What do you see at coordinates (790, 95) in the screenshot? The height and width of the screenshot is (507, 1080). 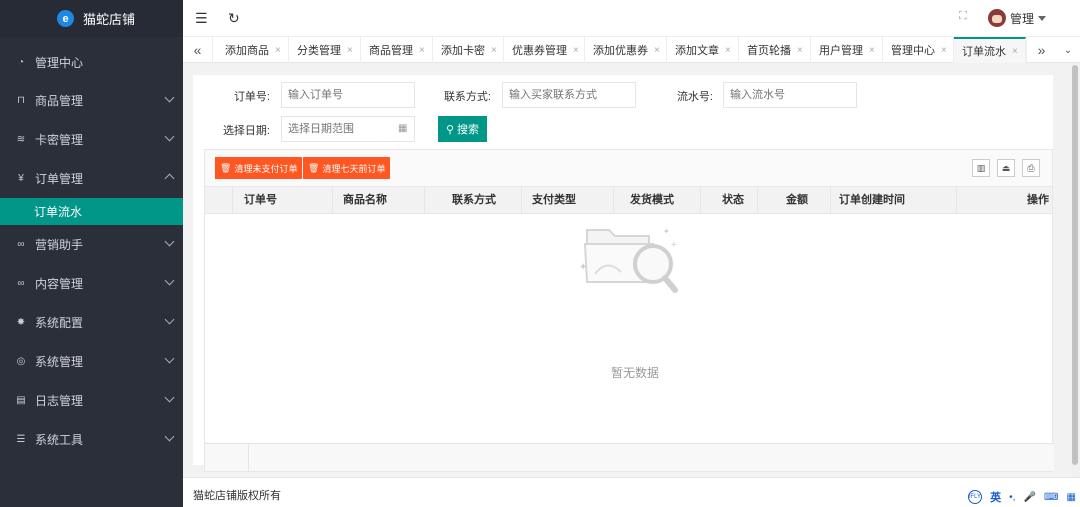 I see `serial-input` at bounding box center [790, 95].